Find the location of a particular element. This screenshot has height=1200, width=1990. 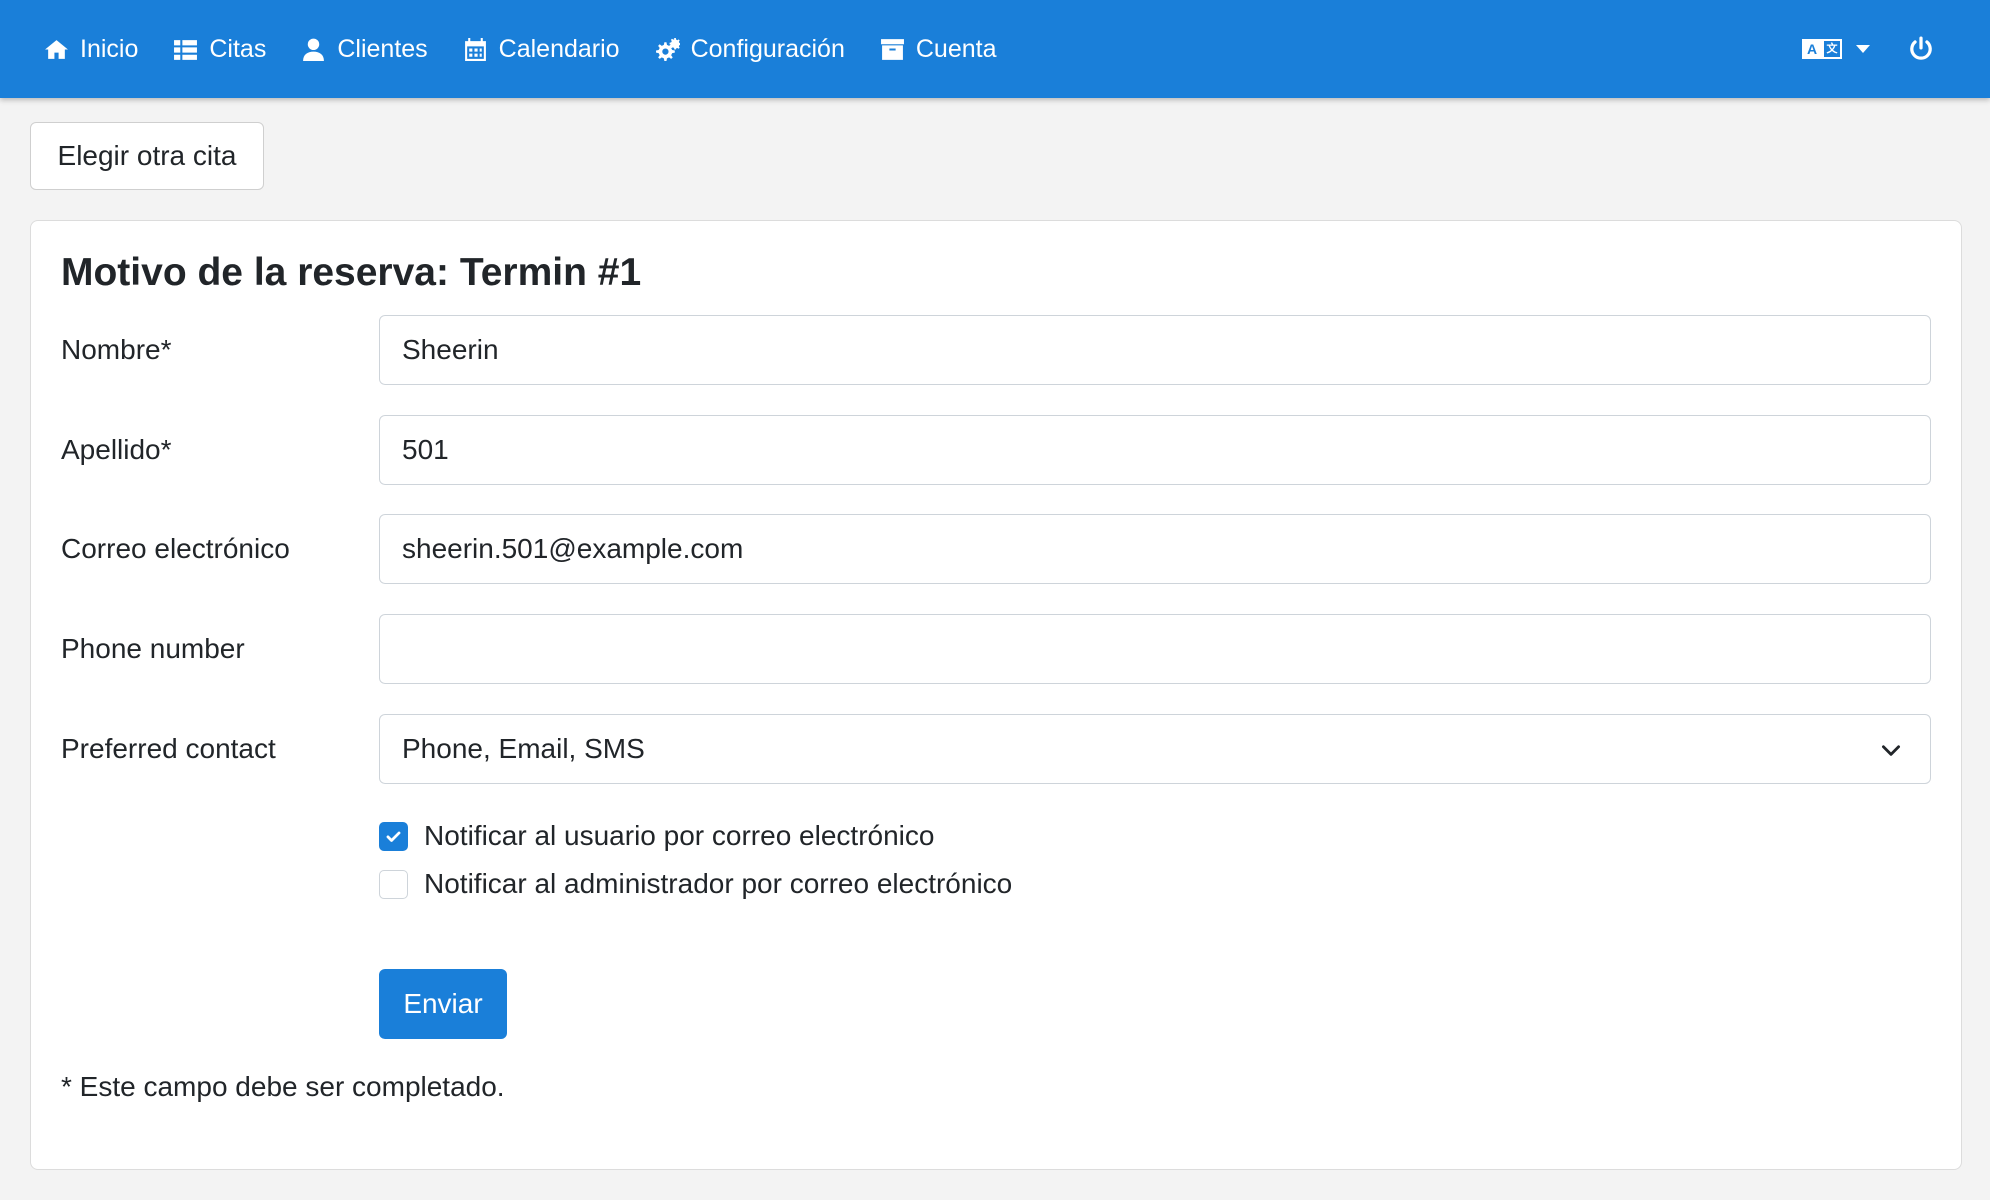

nav-item-label: Configuración is located at coordinates (767, 48).